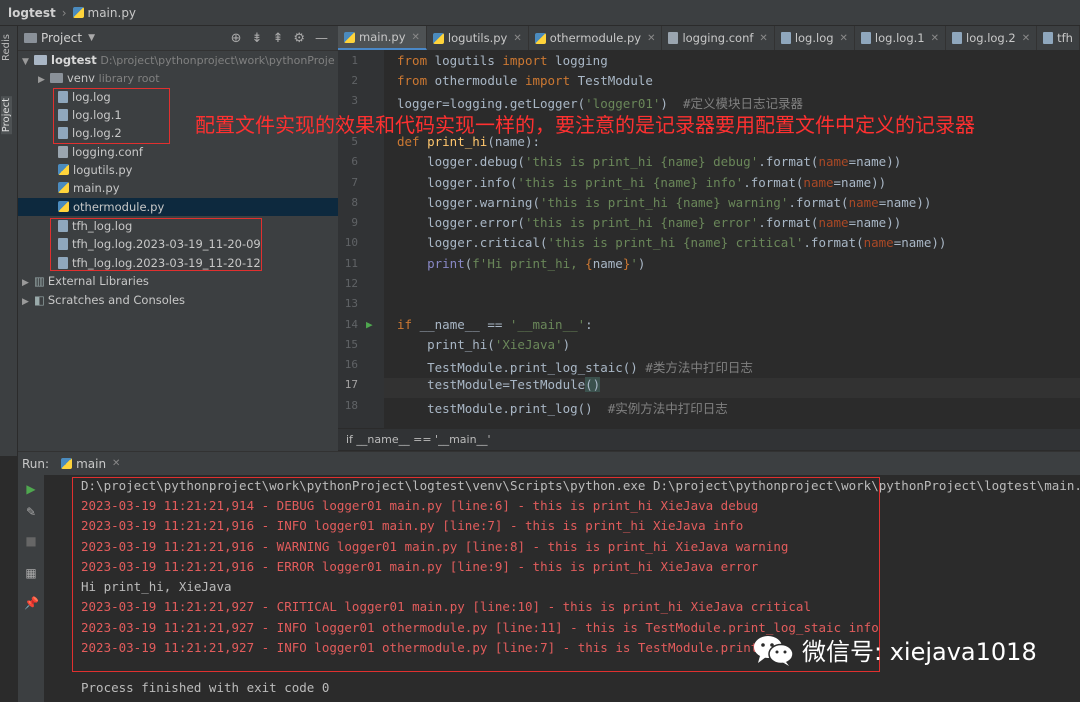 The image size is (1080, 702). Describe the element at coordinates (354, 222) in the screenshot. I see `line-number: 9` at that location.